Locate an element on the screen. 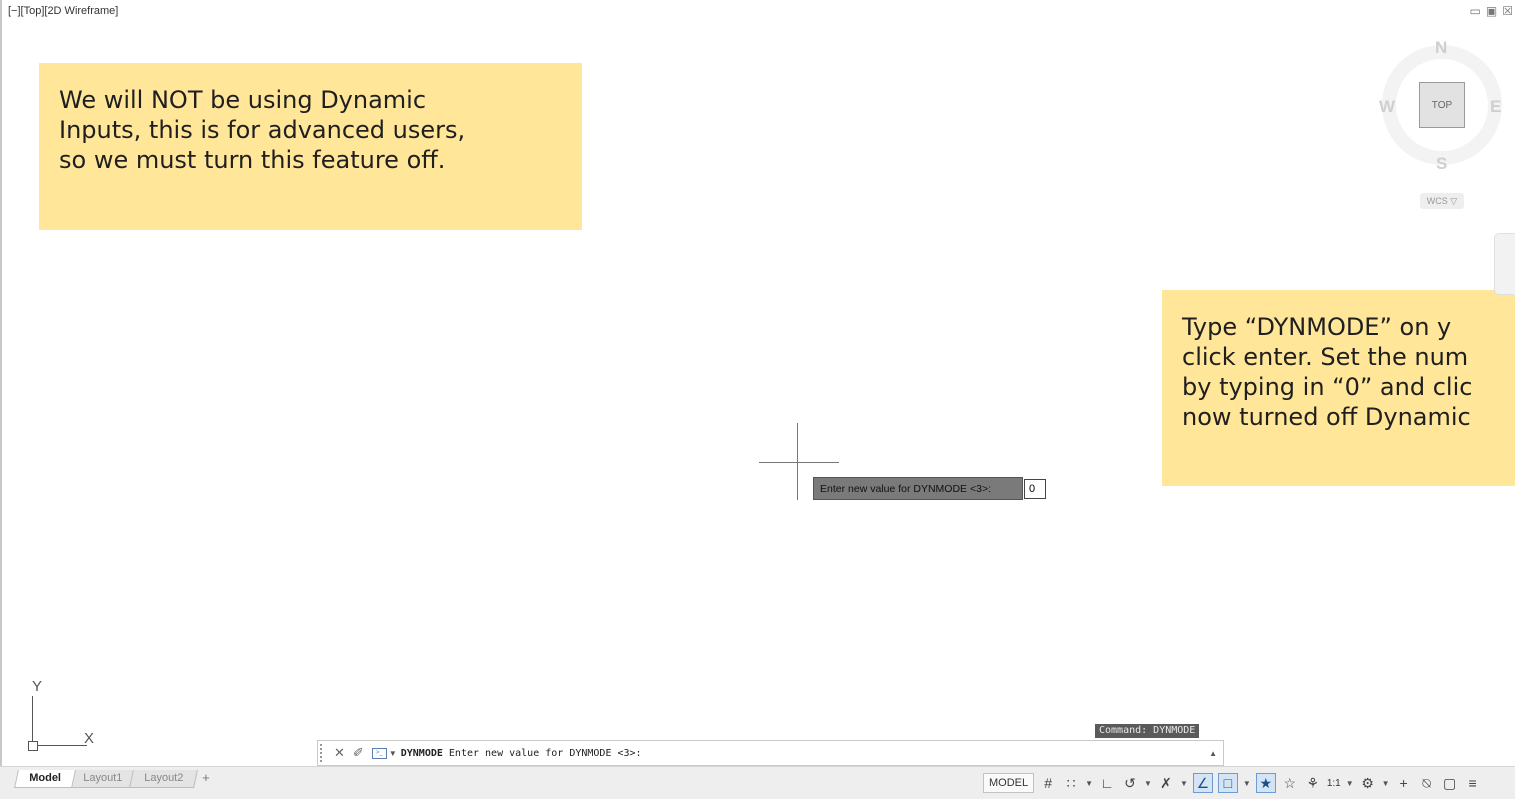 The image size is (1515, 799). compass-south: S is located at coordinates (1441, 164).